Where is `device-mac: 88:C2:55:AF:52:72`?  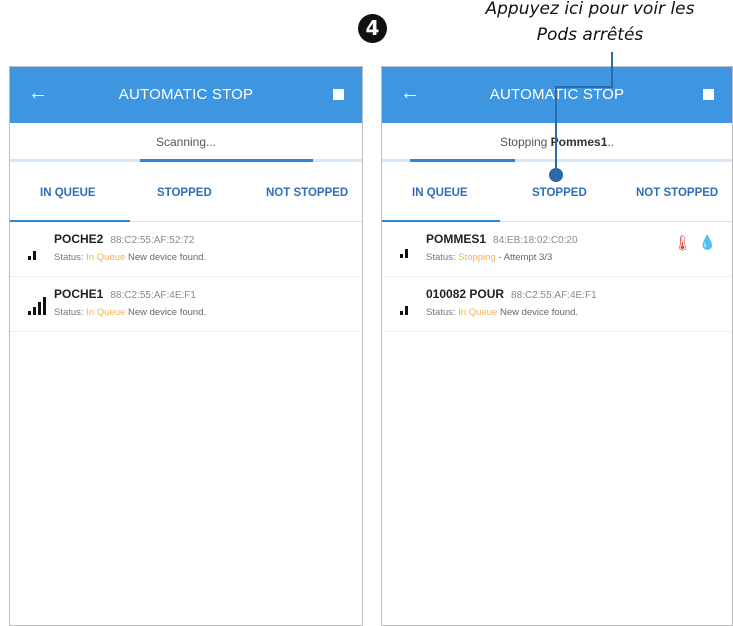 device-mac: 88:C2:55:AF:52:72 is located at coordinates (152, 240).